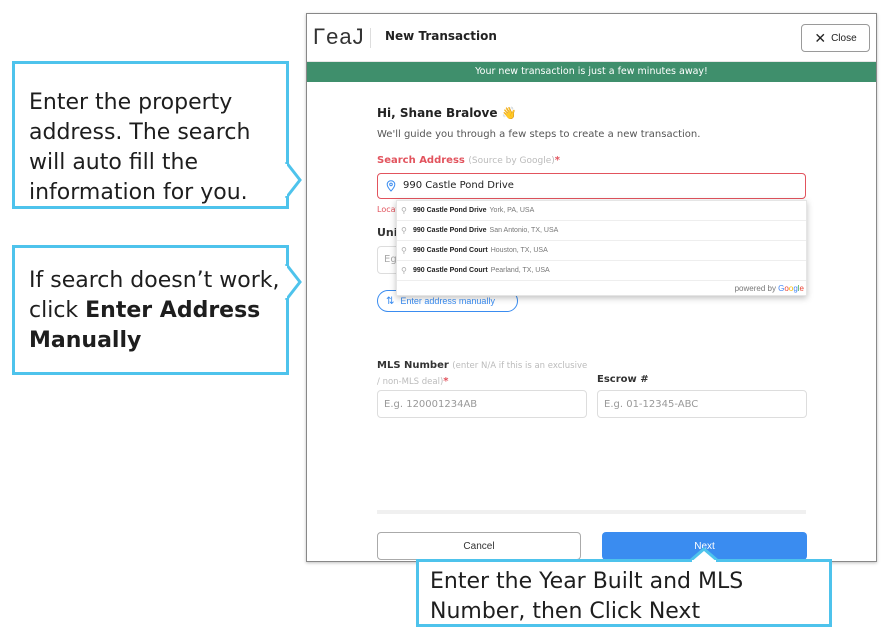  Describe the element at coordinates (370, 38) in the screenshot. I see `header-divider` at that location.